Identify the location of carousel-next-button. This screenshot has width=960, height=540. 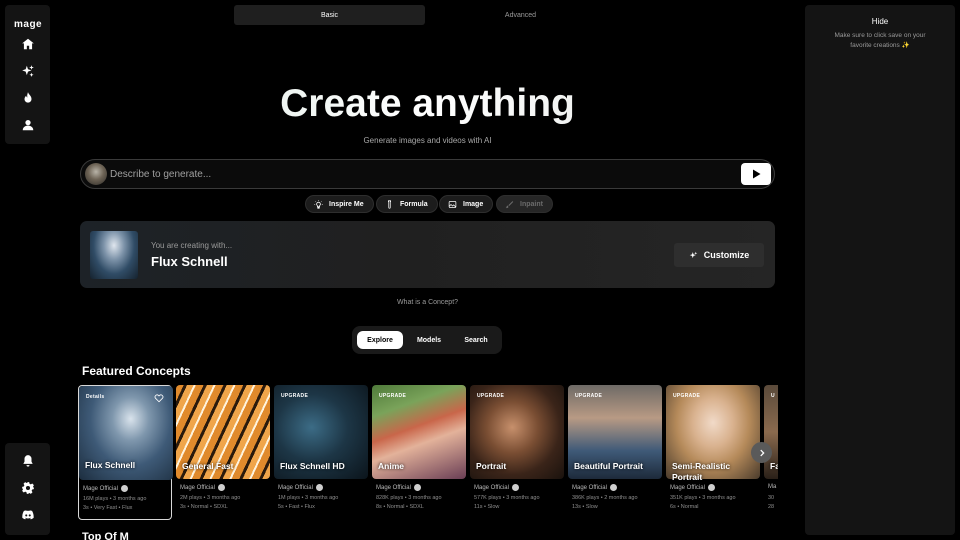
(761, 452).